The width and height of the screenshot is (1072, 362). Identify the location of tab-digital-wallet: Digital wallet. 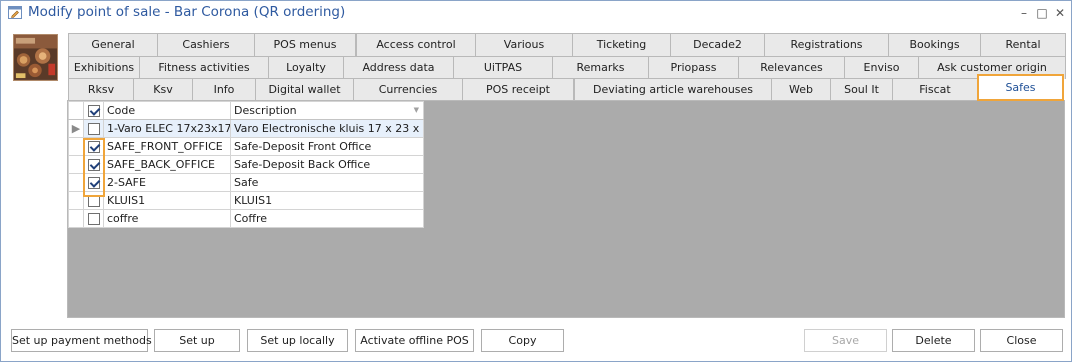
(304, 89).